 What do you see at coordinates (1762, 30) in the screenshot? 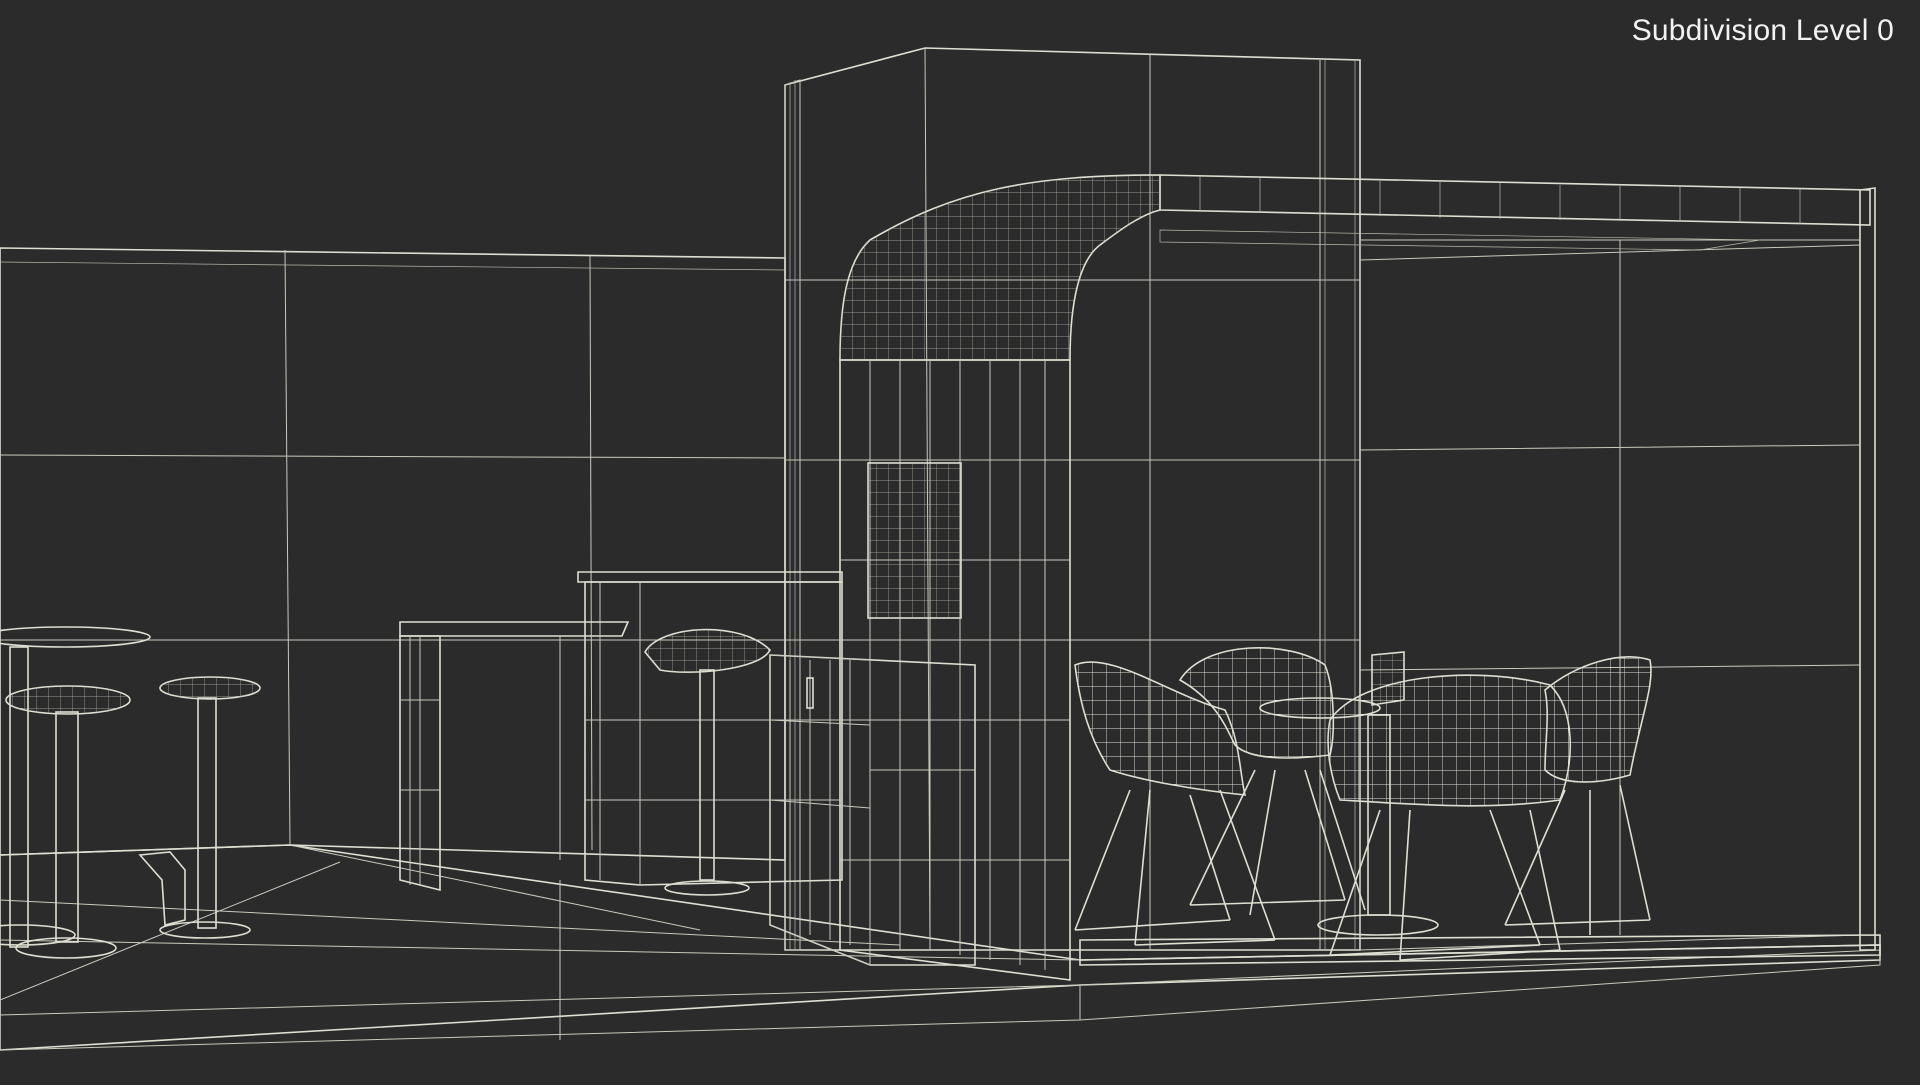
I see `subdivision-level-label: Subdivision Level 0` at bounding box center [1762, 30].